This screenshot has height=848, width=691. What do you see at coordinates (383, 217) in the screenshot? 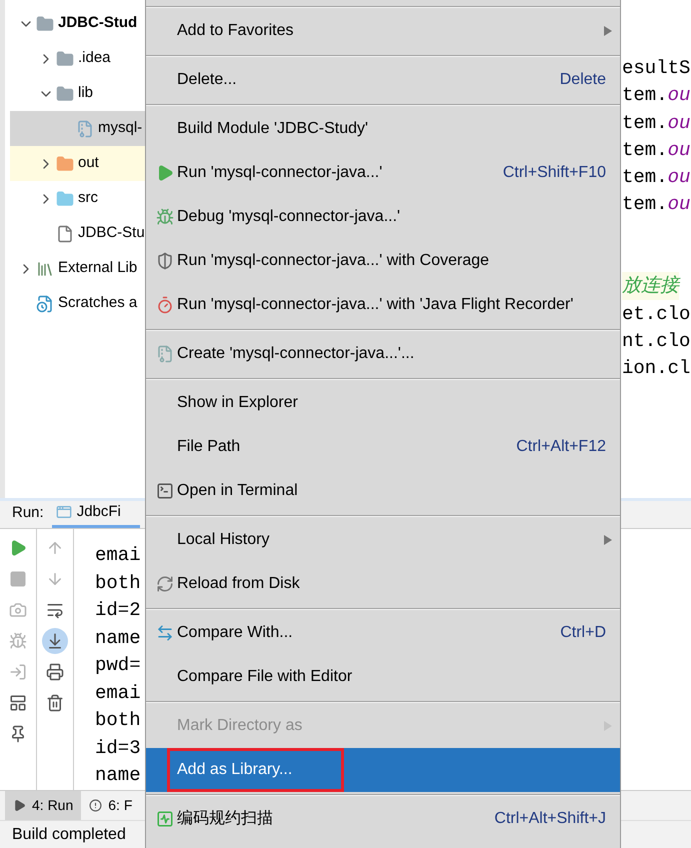
I see `menu-item: Debug 'mysql-connector-java...'` at bounding box center [383, 217].